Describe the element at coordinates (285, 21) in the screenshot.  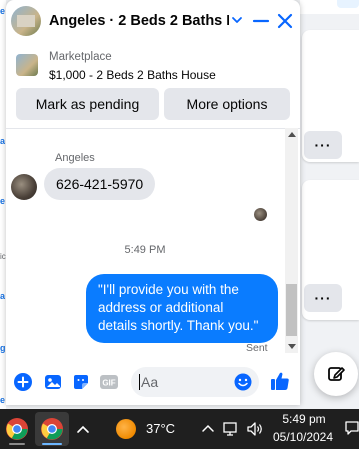
I see `close-icon` at that location.